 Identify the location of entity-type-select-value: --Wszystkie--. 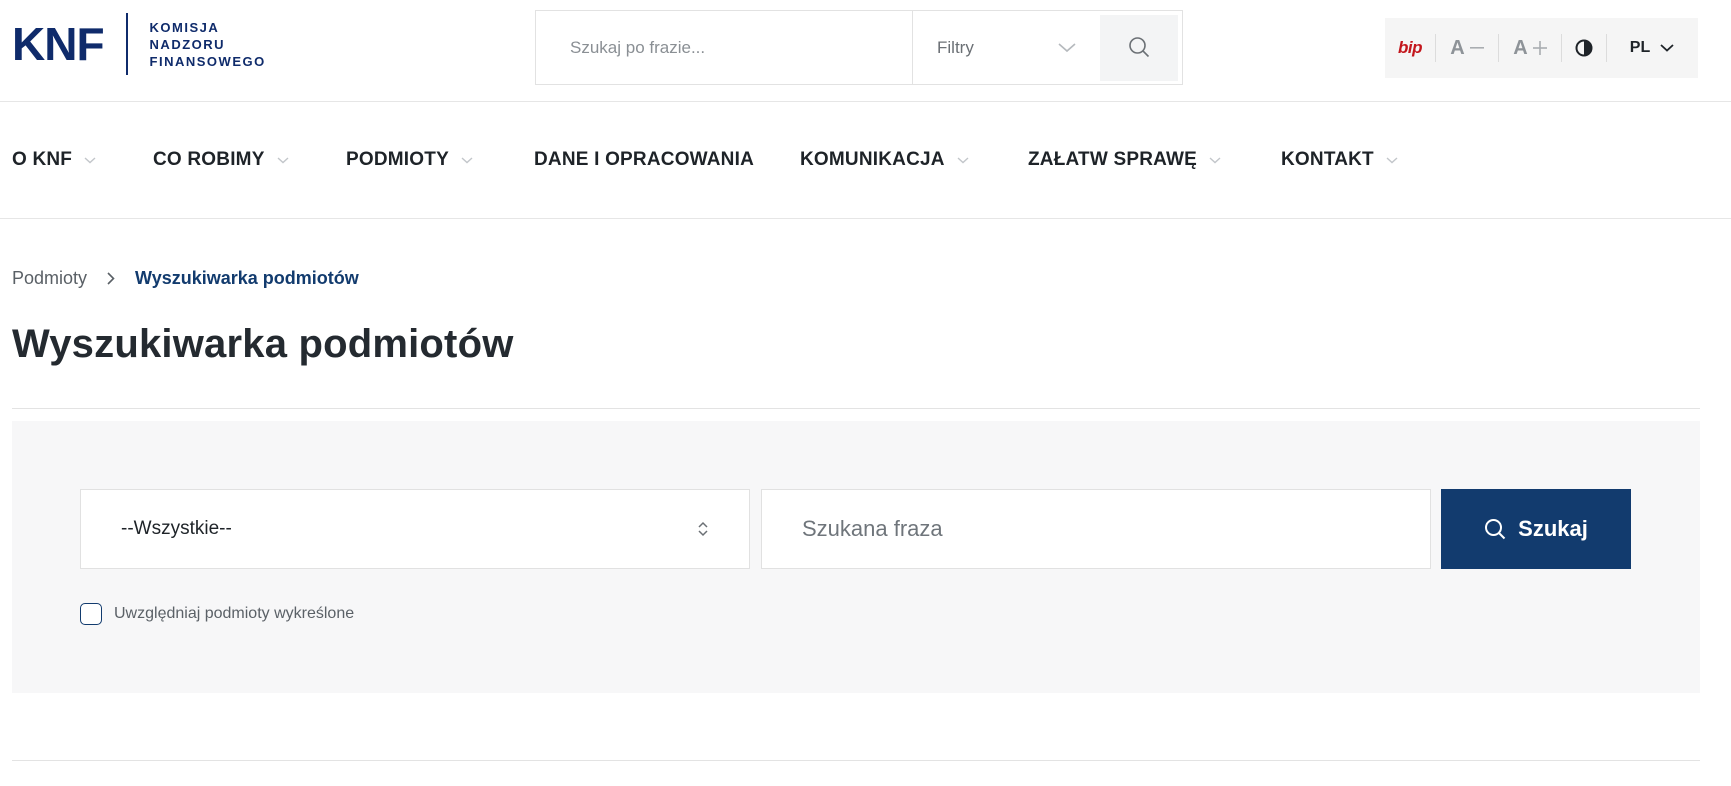
(176, 528).